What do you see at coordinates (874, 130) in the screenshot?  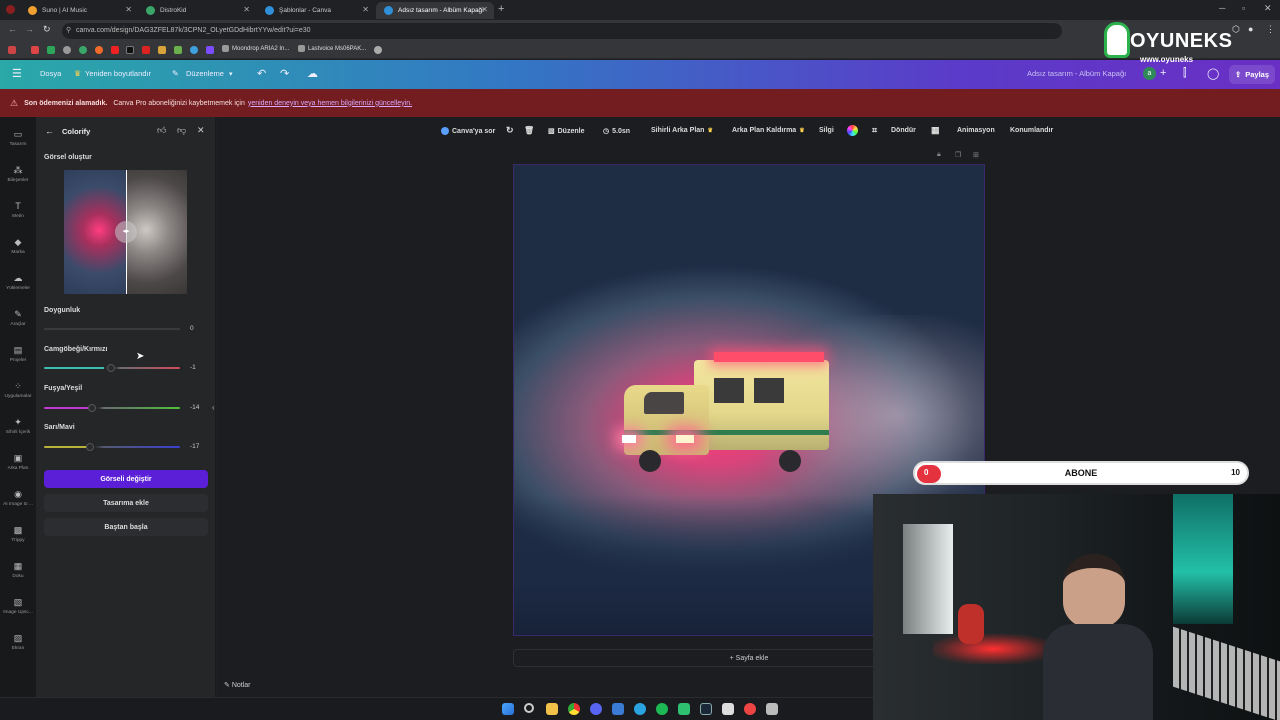 I see `crop-icon: ⌗` at bounding box center [874, 130].